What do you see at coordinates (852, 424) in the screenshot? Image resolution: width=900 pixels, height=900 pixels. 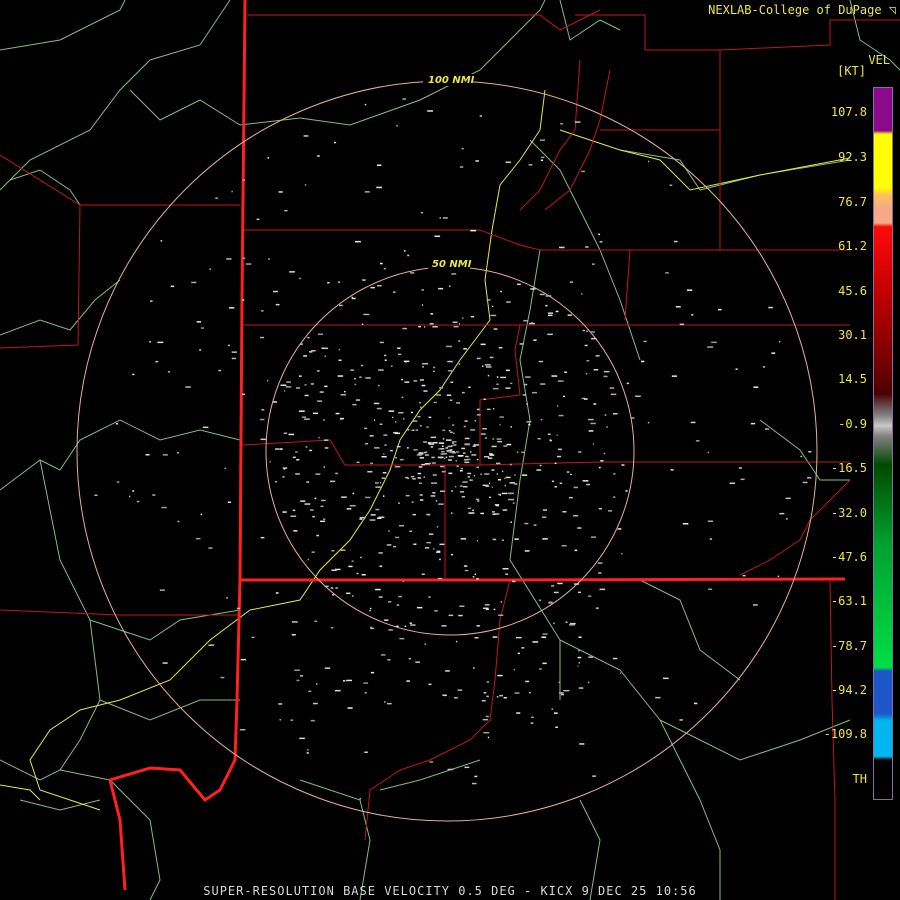 I see `legend-tick: -0.9` at bounding box center [852, 424].